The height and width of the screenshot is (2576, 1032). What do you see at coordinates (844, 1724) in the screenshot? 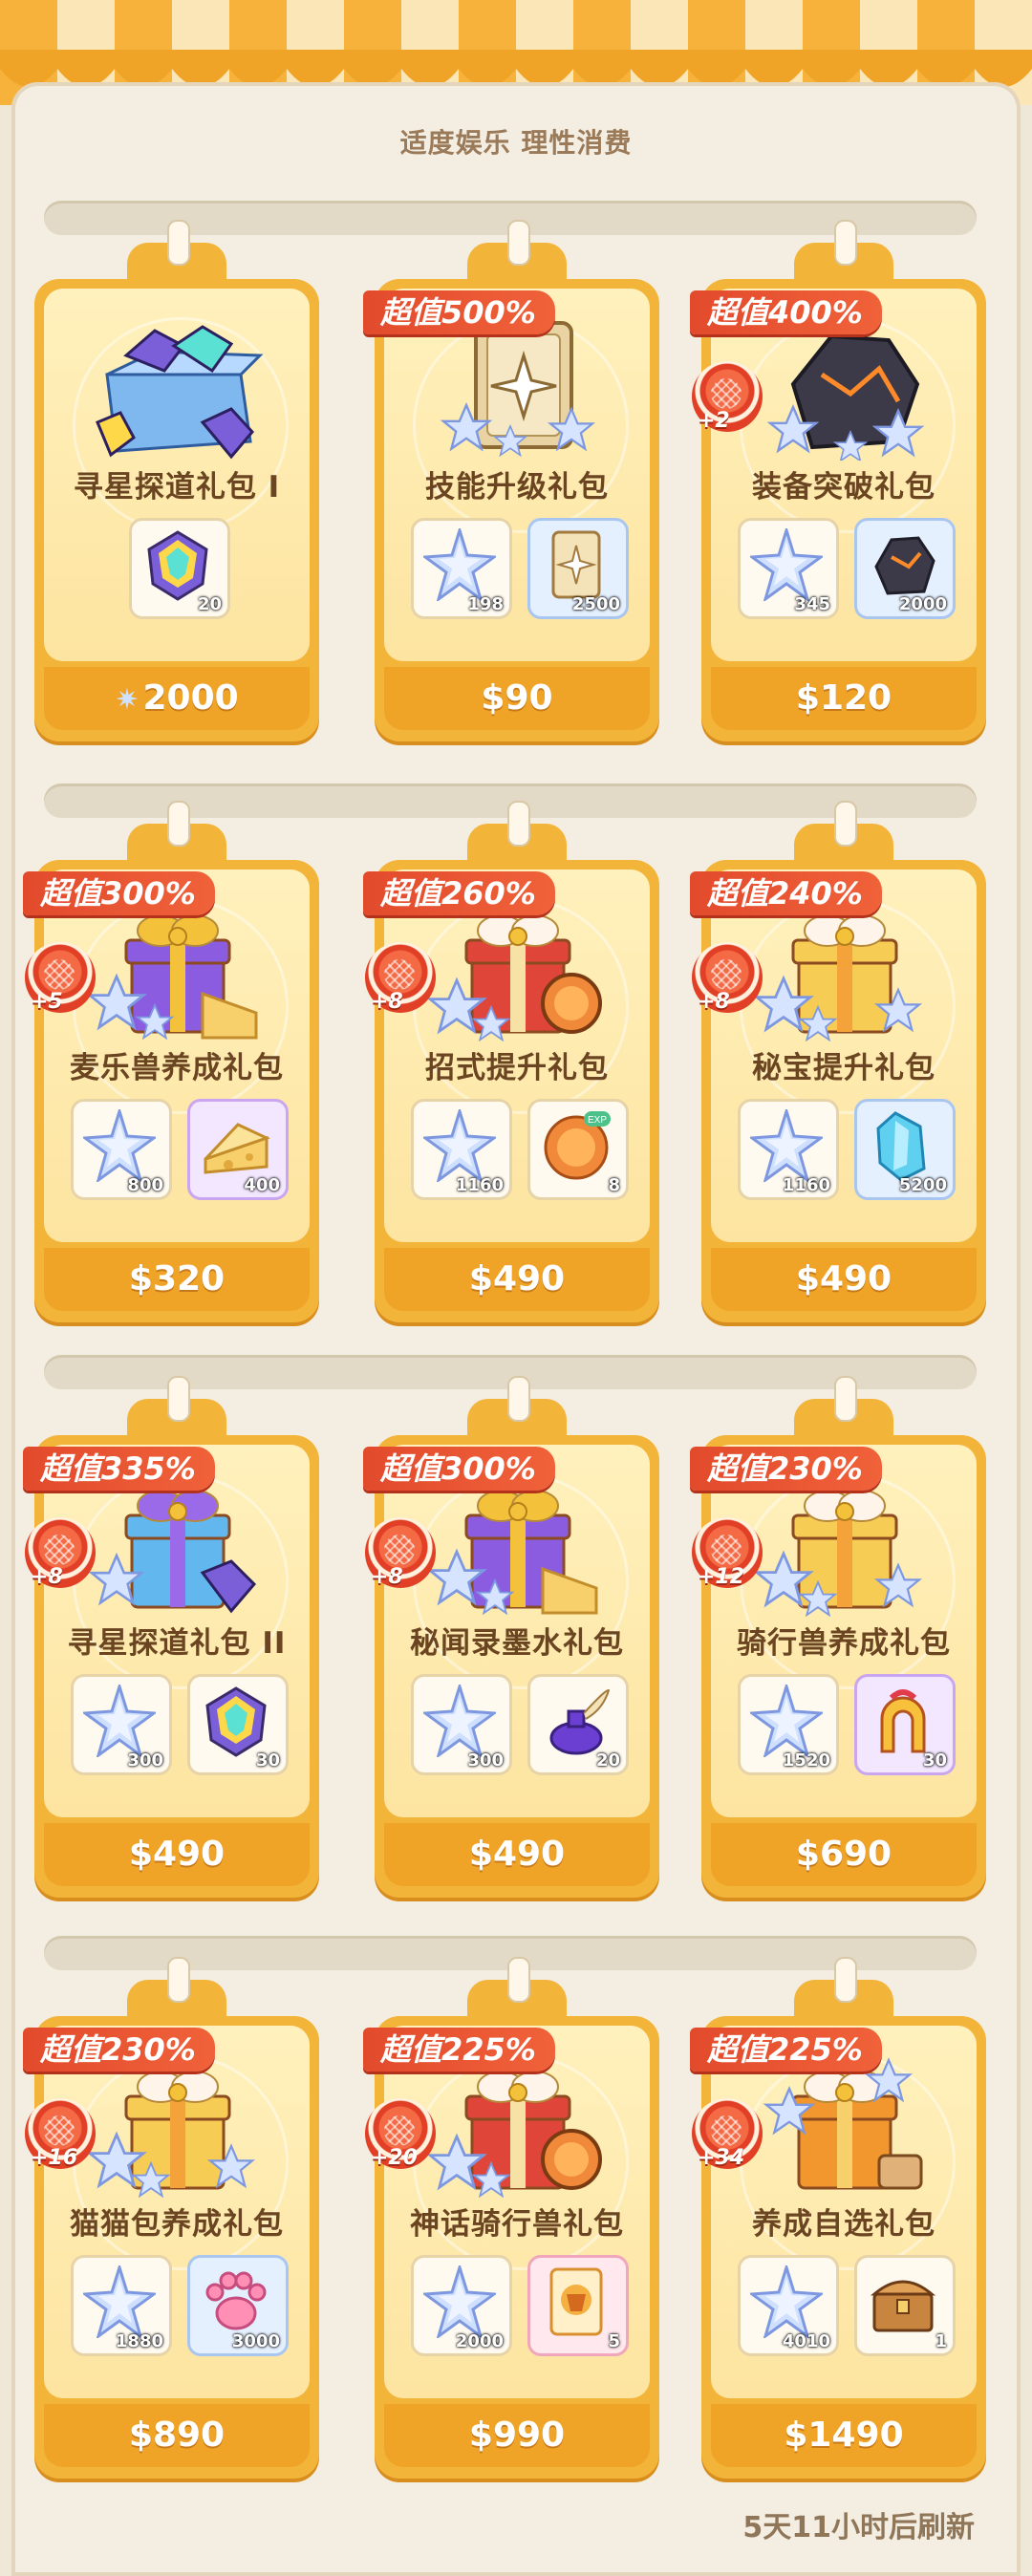
I see `reward-items: 1520 30` at bounding box center [844, 1724].